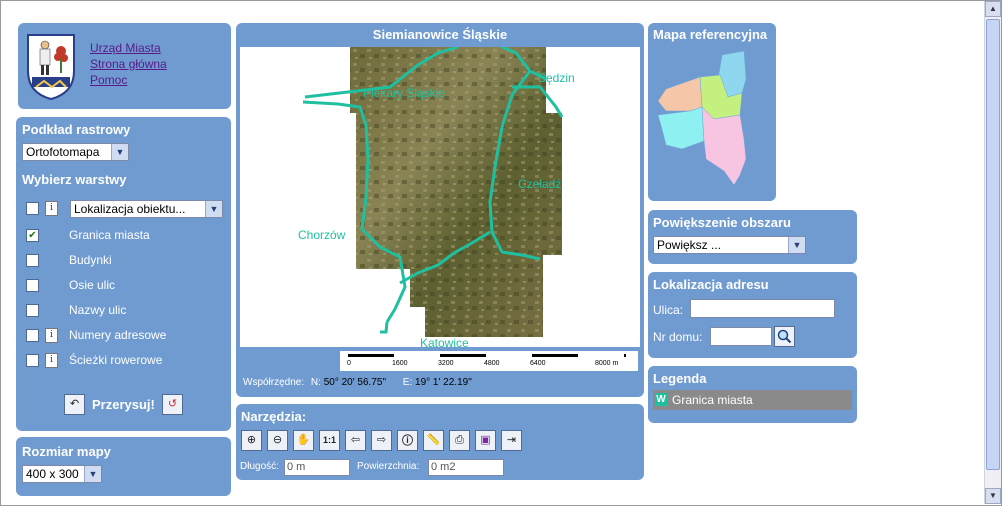 This screenshot has height=506, width=1002. Describe the element at coordinates (446, 363) in the screenshot. I see `scale-tick: 3200` at that location.